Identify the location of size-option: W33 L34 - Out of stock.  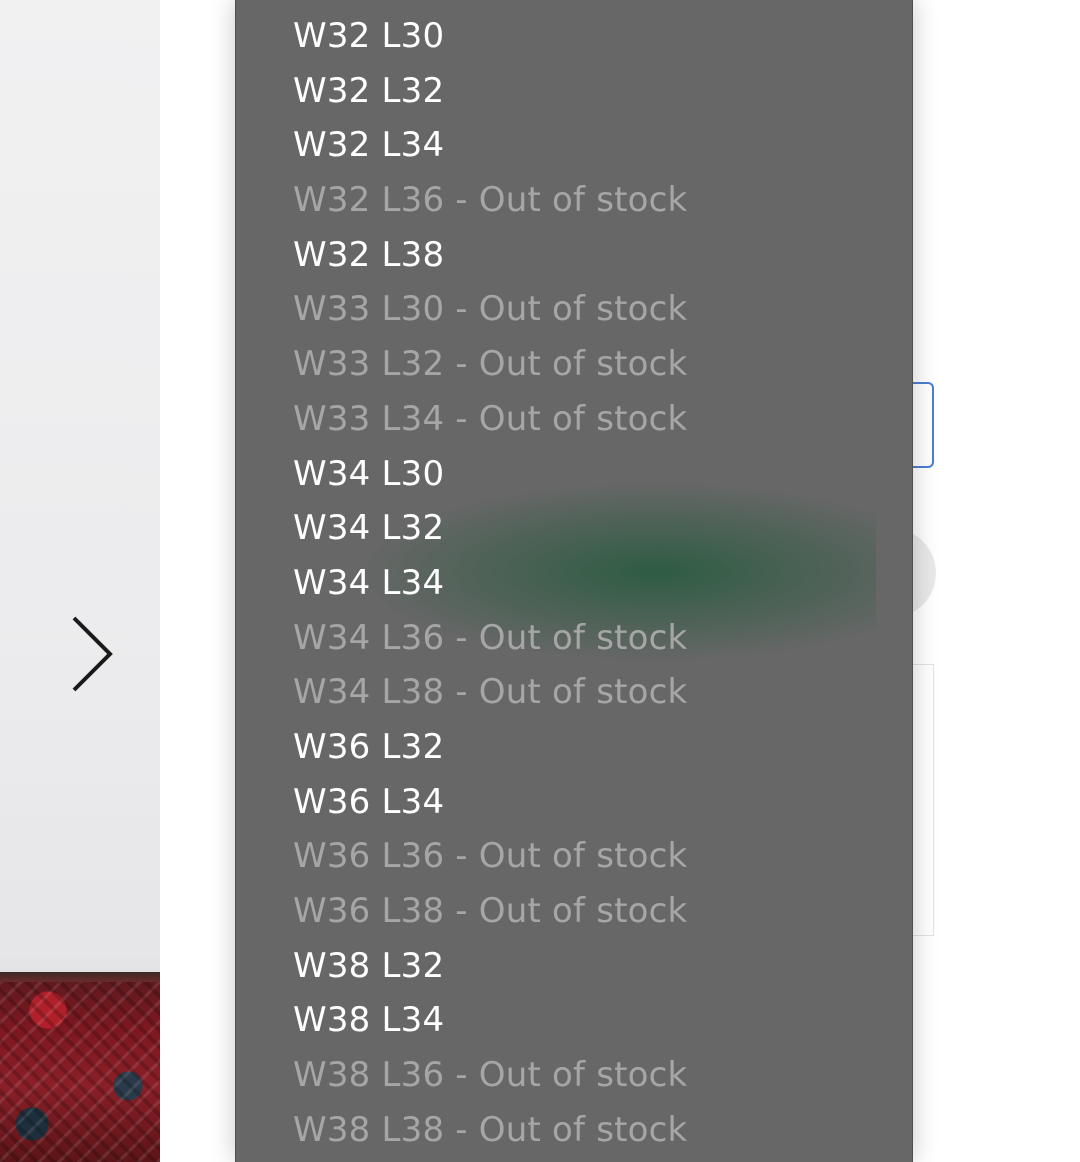
(490, 418).